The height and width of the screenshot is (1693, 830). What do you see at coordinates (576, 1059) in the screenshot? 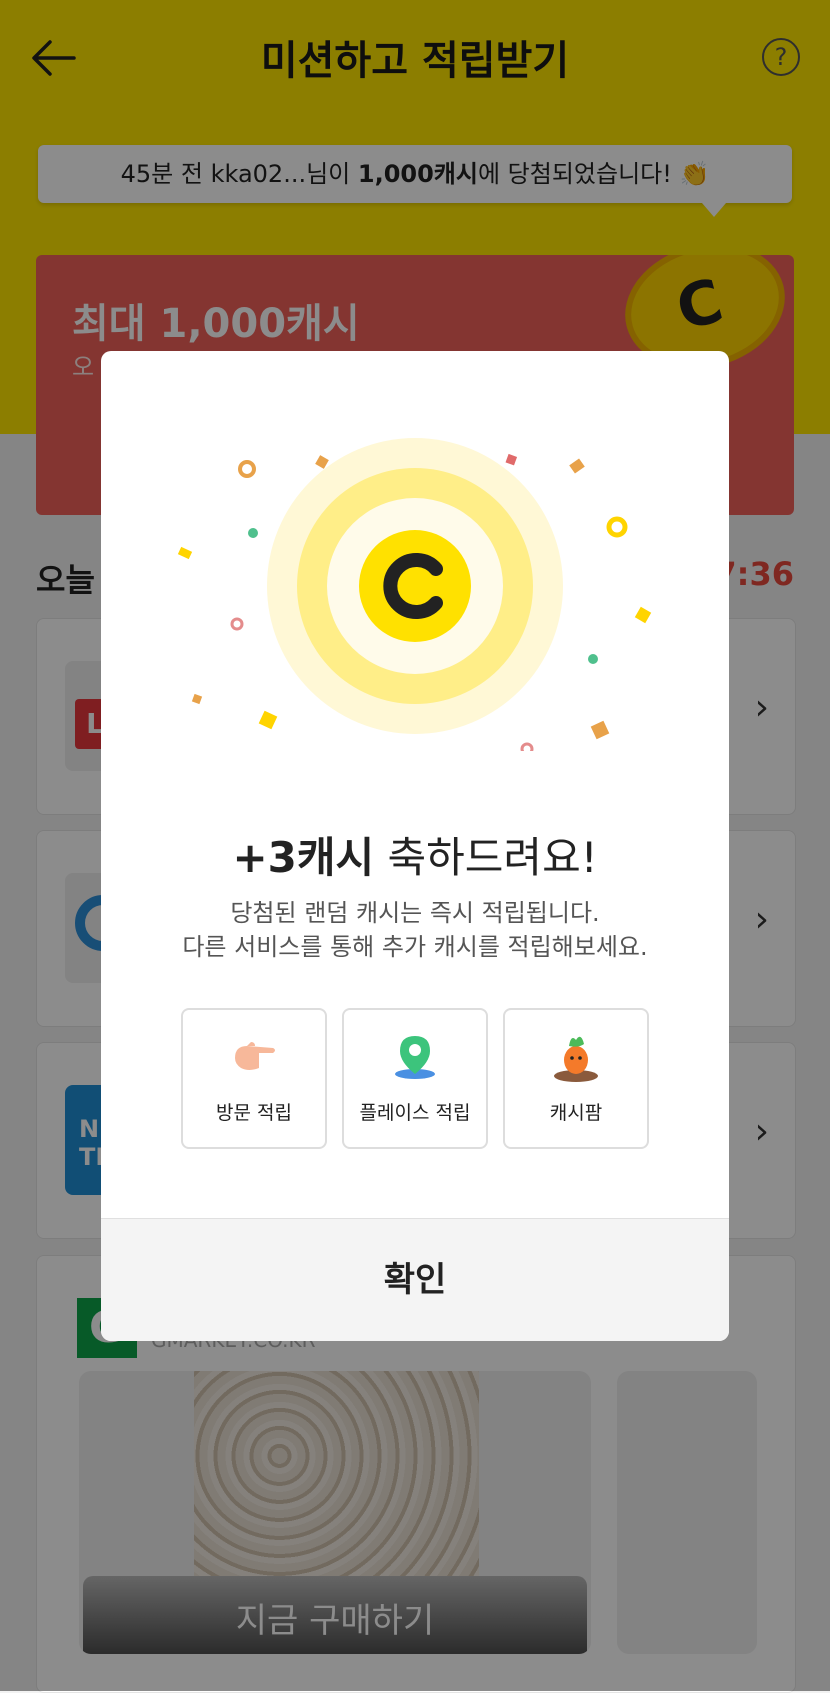
I see `carrot-icon` at bounding box center [576, 1059].